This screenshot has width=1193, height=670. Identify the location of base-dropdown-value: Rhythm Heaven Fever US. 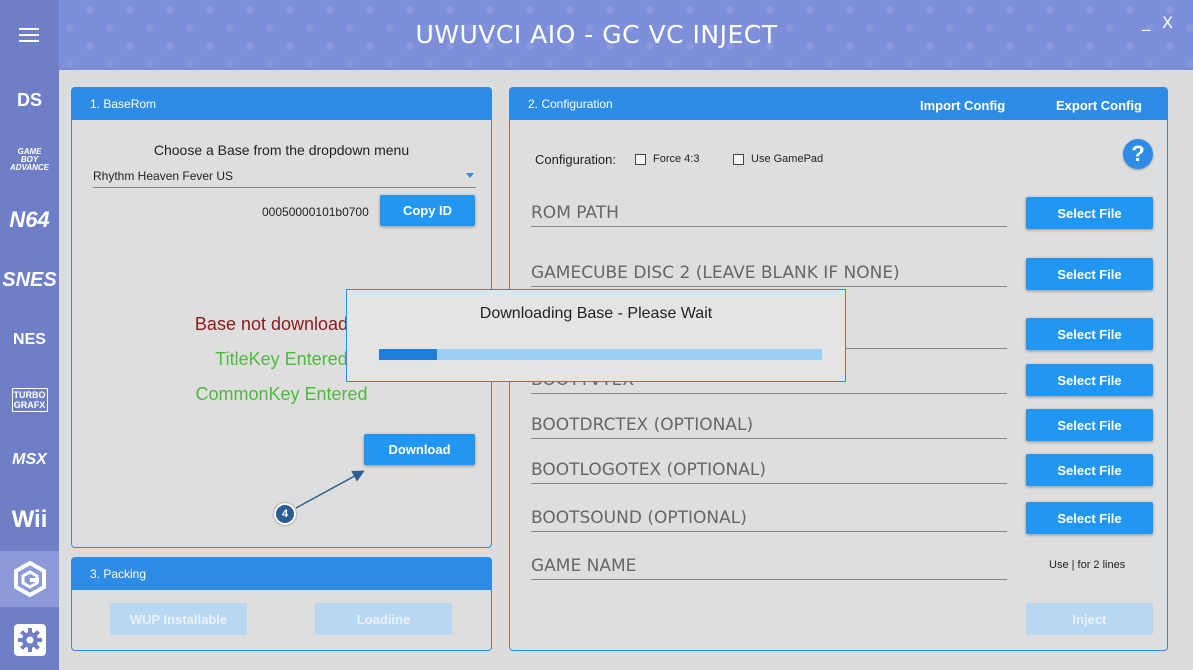
(163, 176).